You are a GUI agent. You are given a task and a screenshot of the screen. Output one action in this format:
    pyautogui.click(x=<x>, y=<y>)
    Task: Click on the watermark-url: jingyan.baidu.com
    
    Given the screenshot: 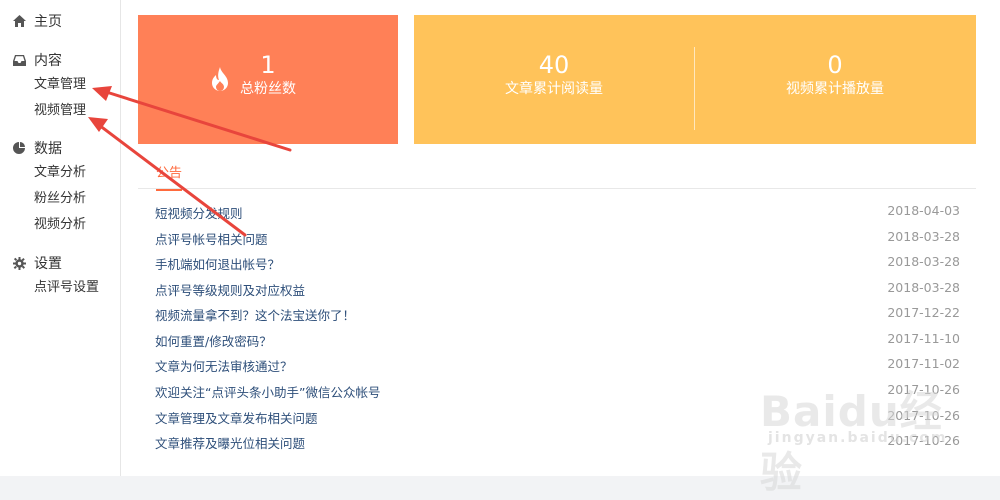 What is the action you would take?
    pyautogui.click(x=858, y=438)
    